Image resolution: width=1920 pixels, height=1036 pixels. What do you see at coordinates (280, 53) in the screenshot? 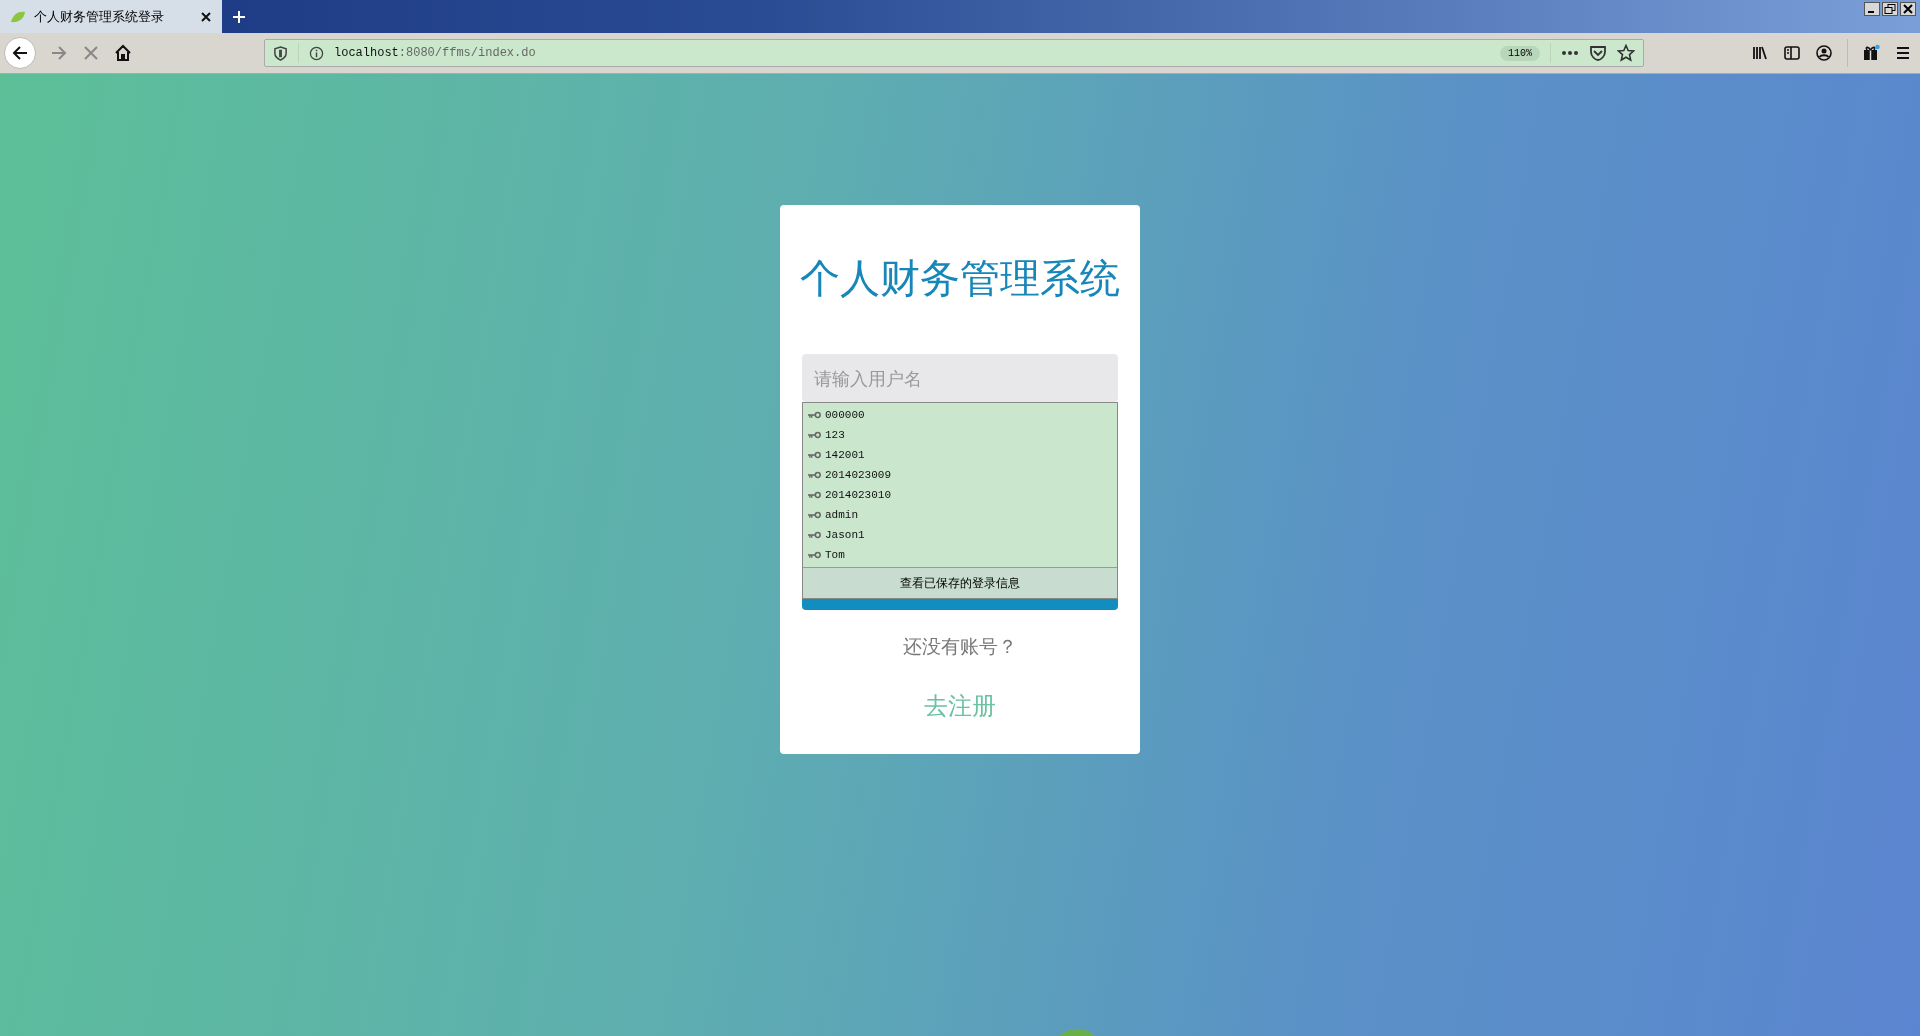
I see `shield-icon` at bounding box center [280, 53].